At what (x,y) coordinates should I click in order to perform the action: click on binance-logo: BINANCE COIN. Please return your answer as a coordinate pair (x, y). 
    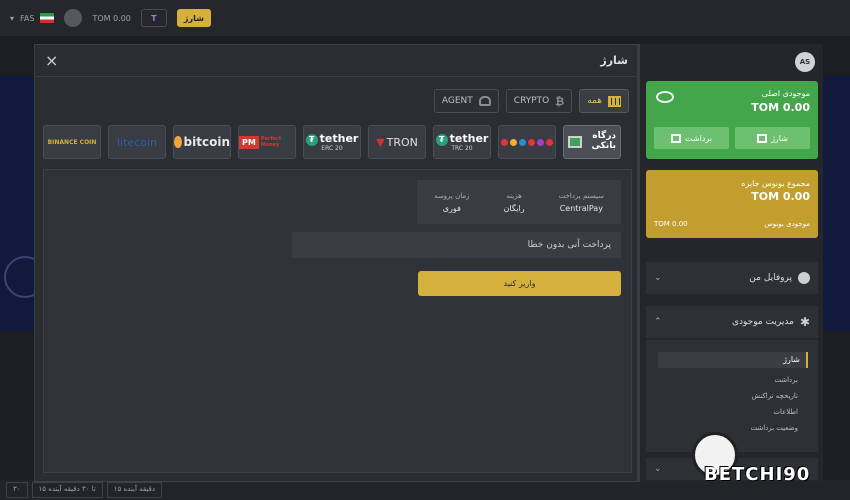
    Looking at the image, I should click on (72, 142).